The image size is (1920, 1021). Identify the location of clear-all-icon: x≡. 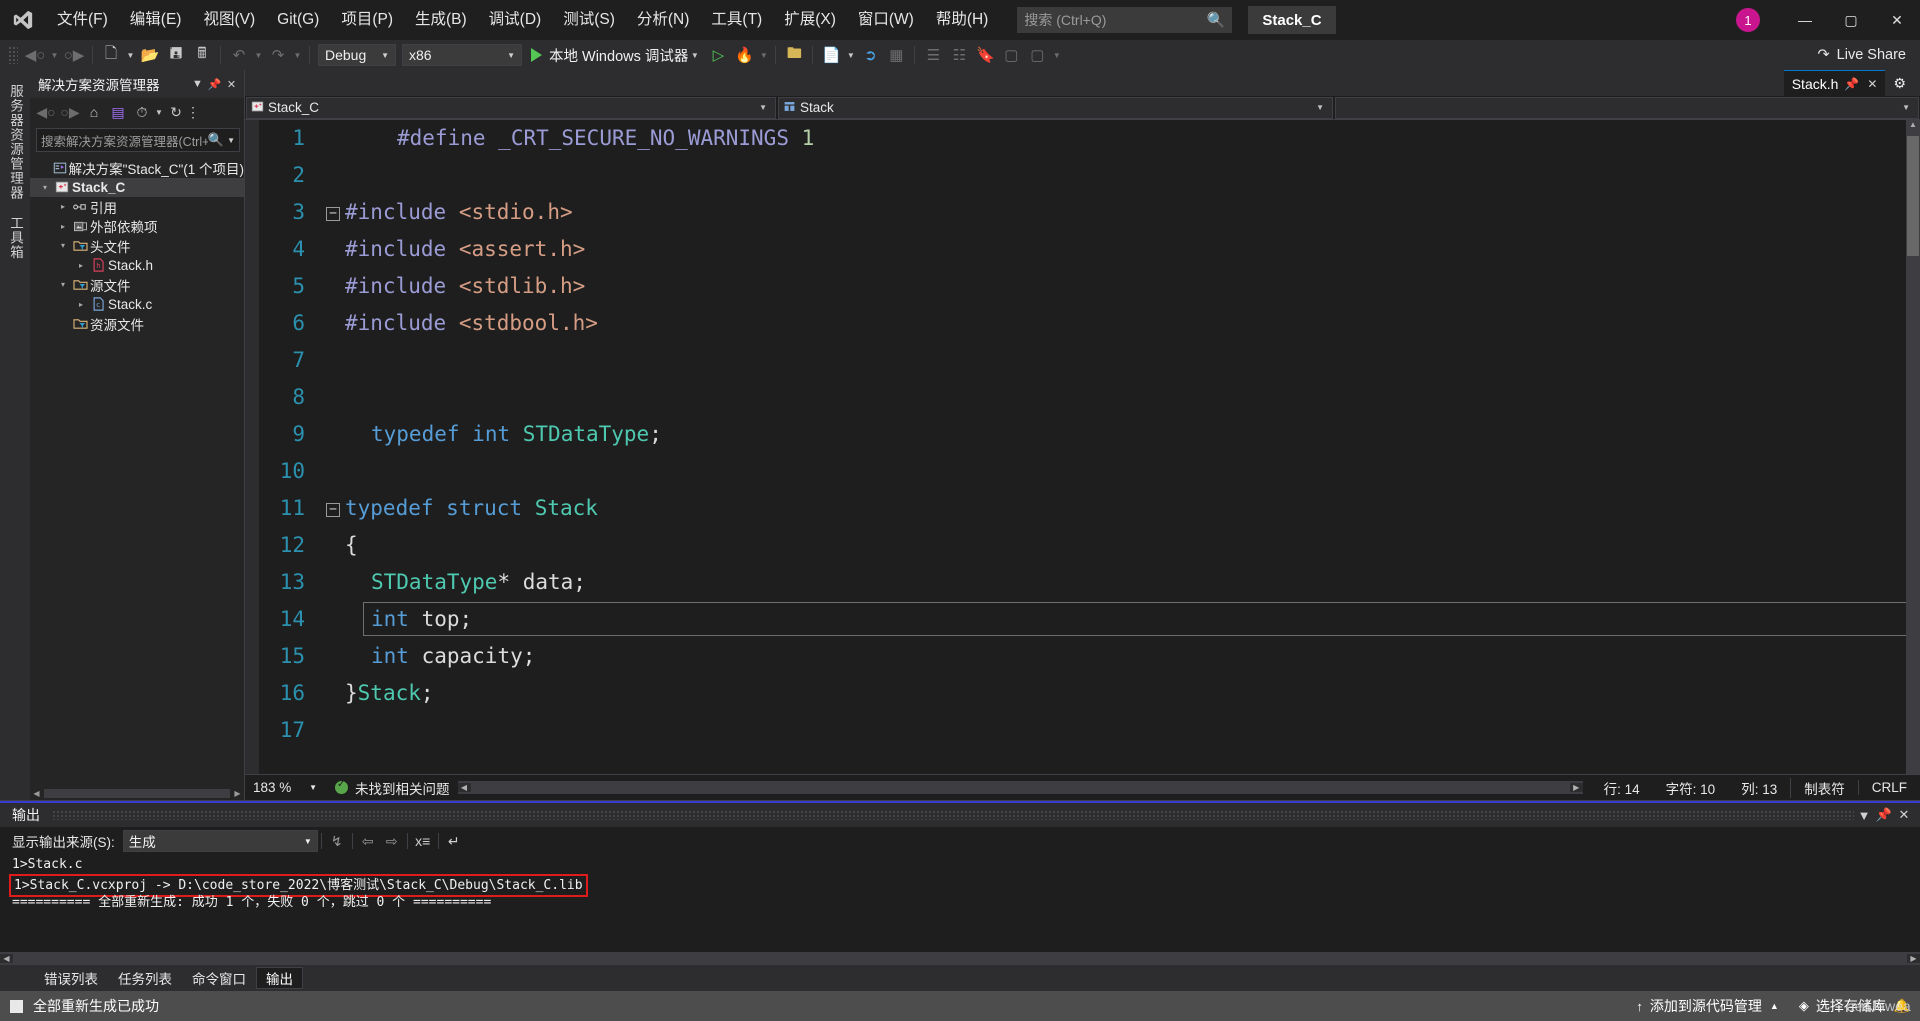
(423, 841).